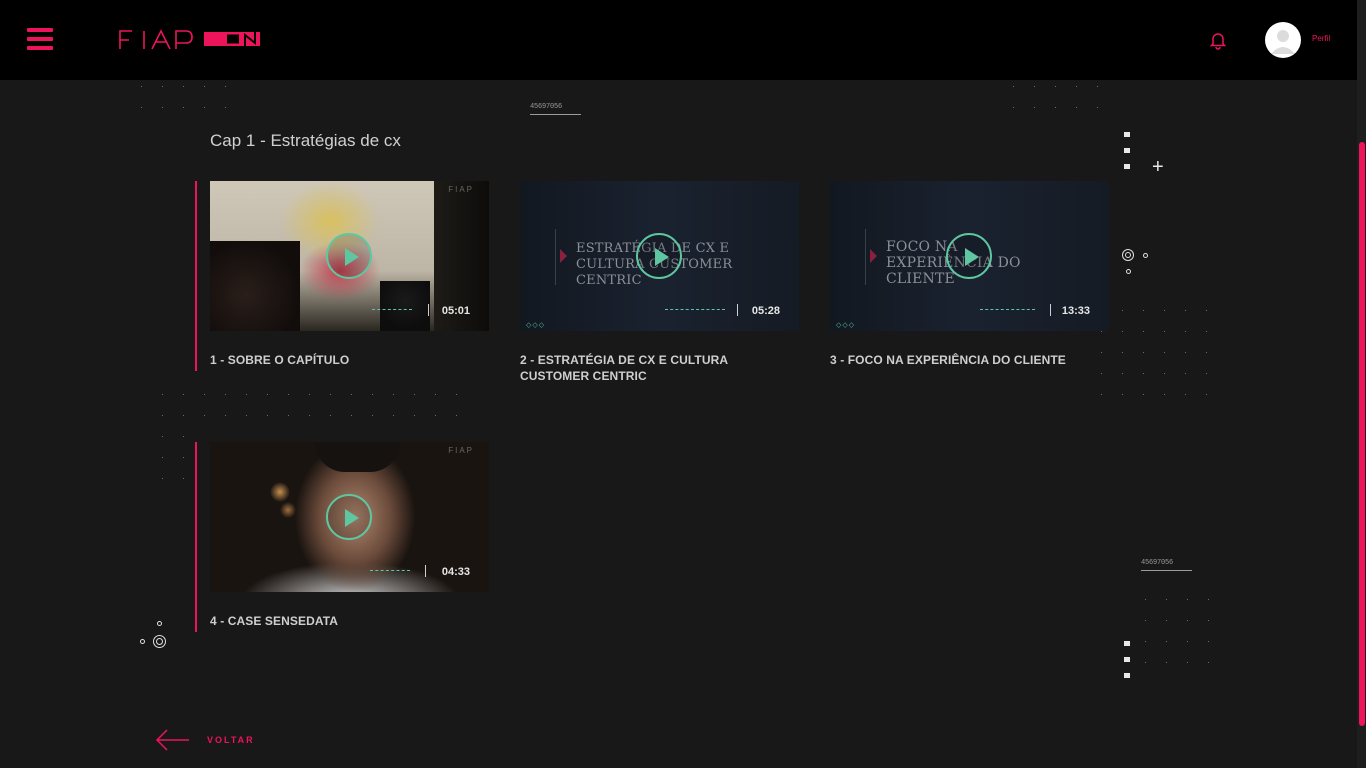 Image resolution: width=1366 pixels, height=768 pixels. I want to click on video-title: 4 - CASE SENSEDATA, so click(350, 621).